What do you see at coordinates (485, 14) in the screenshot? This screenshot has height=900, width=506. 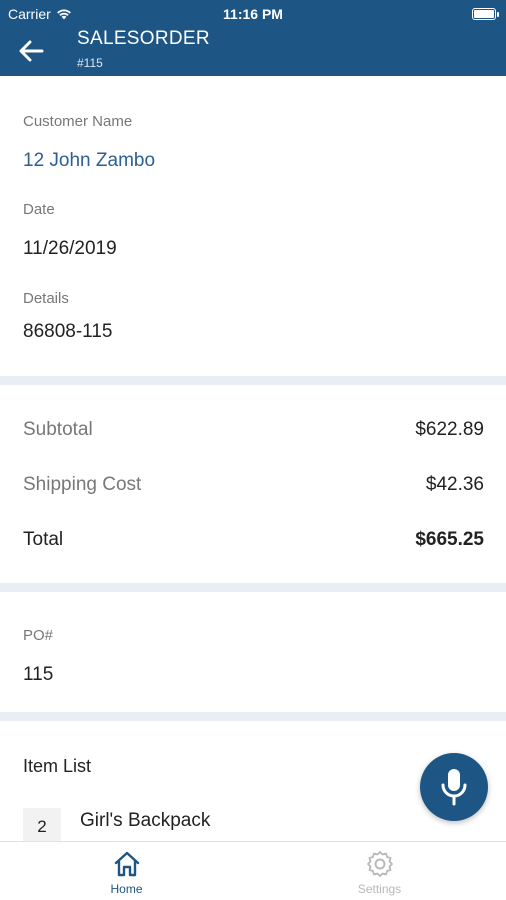 I see `battery-icon` at bounding box center [485, 14].